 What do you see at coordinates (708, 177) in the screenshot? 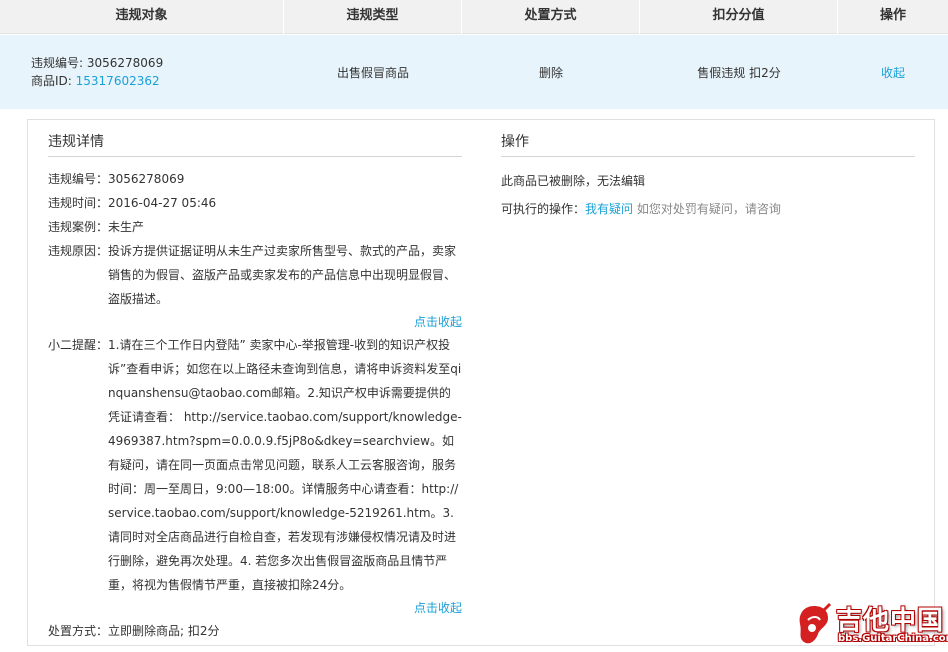
I see `operation-section: 操作 此商品已被删除，无法编辑 可执行的操作：我有疑问 如您对处罚有疑问，请咨询` at bounding box center [708, 177].